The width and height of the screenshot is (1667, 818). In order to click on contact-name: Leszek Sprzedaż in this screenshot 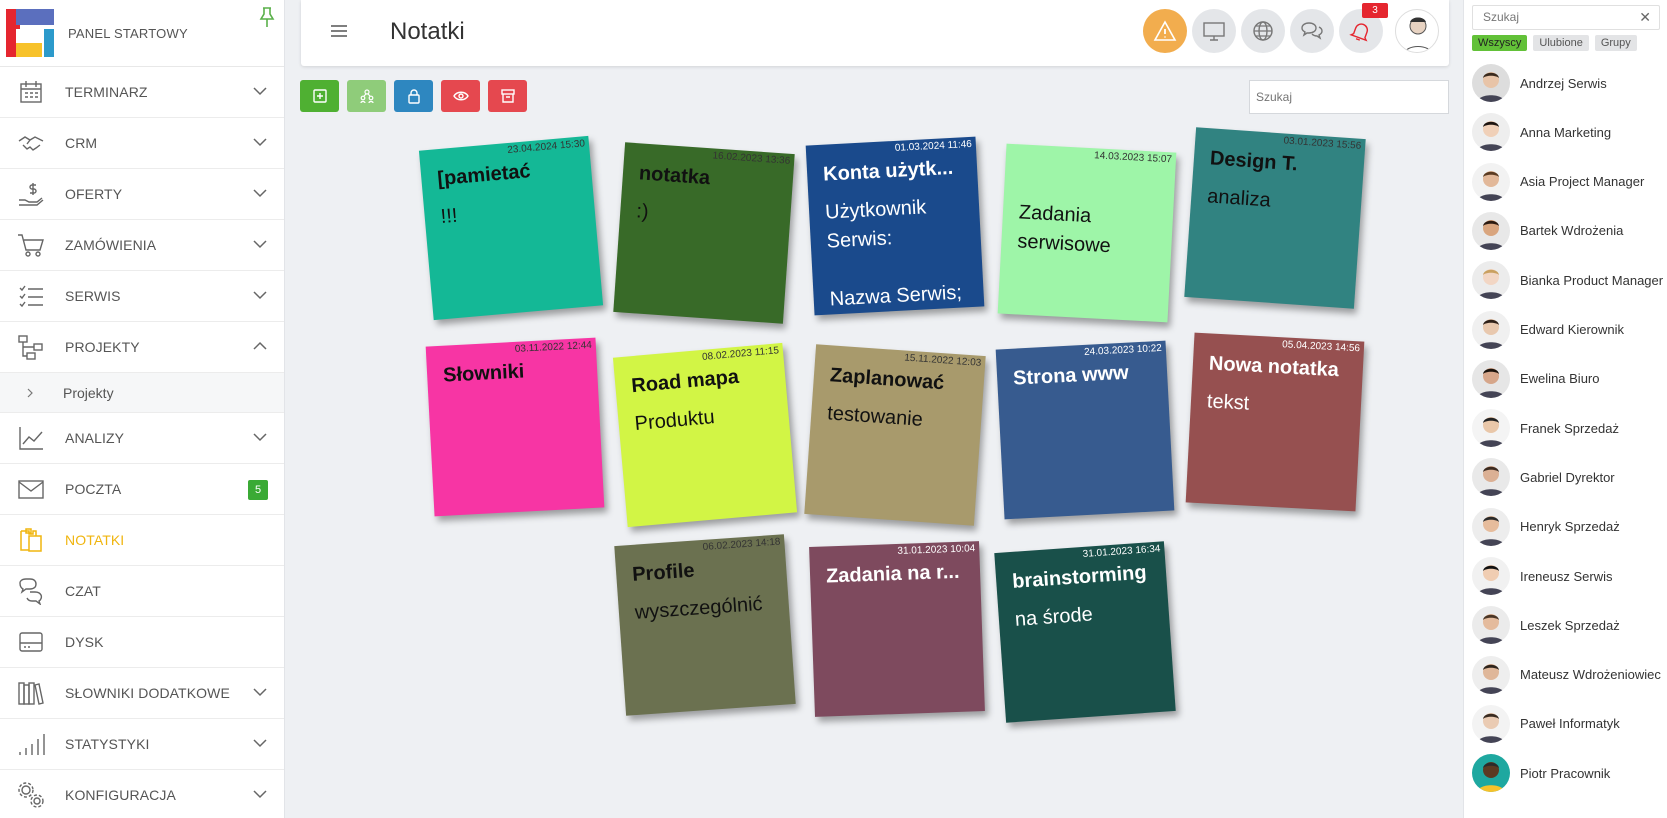, I will do `click(1570, 625)`.